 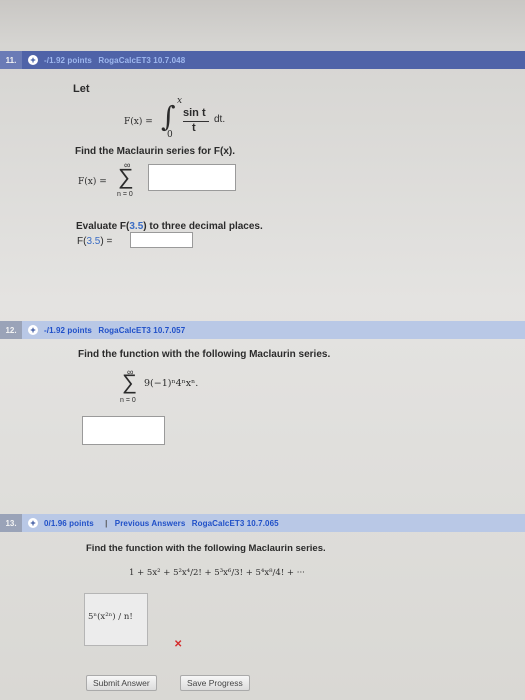 What do you see at coordinates (136, 226) in the screenshot?
I see `q11-task2-value: 3.5` at bounding box center [136, 226].